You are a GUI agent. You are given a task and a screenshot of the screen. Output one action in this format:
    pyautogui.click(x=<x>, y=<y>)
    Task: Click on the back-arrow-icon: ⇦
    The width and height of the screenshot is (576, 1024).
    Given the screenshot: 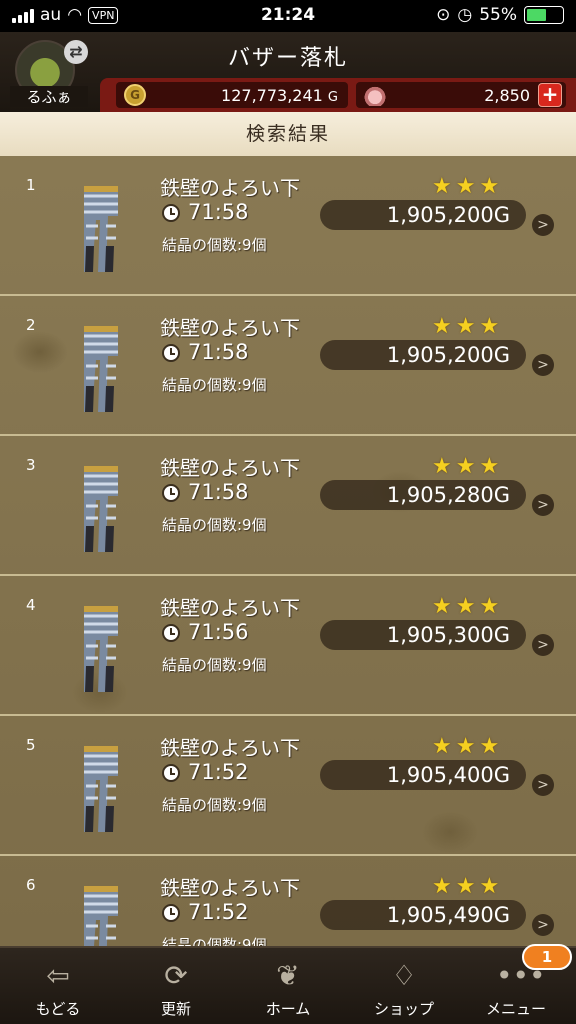 What is the action you would take?
    pyautogui.click(x=58, y=975)
    